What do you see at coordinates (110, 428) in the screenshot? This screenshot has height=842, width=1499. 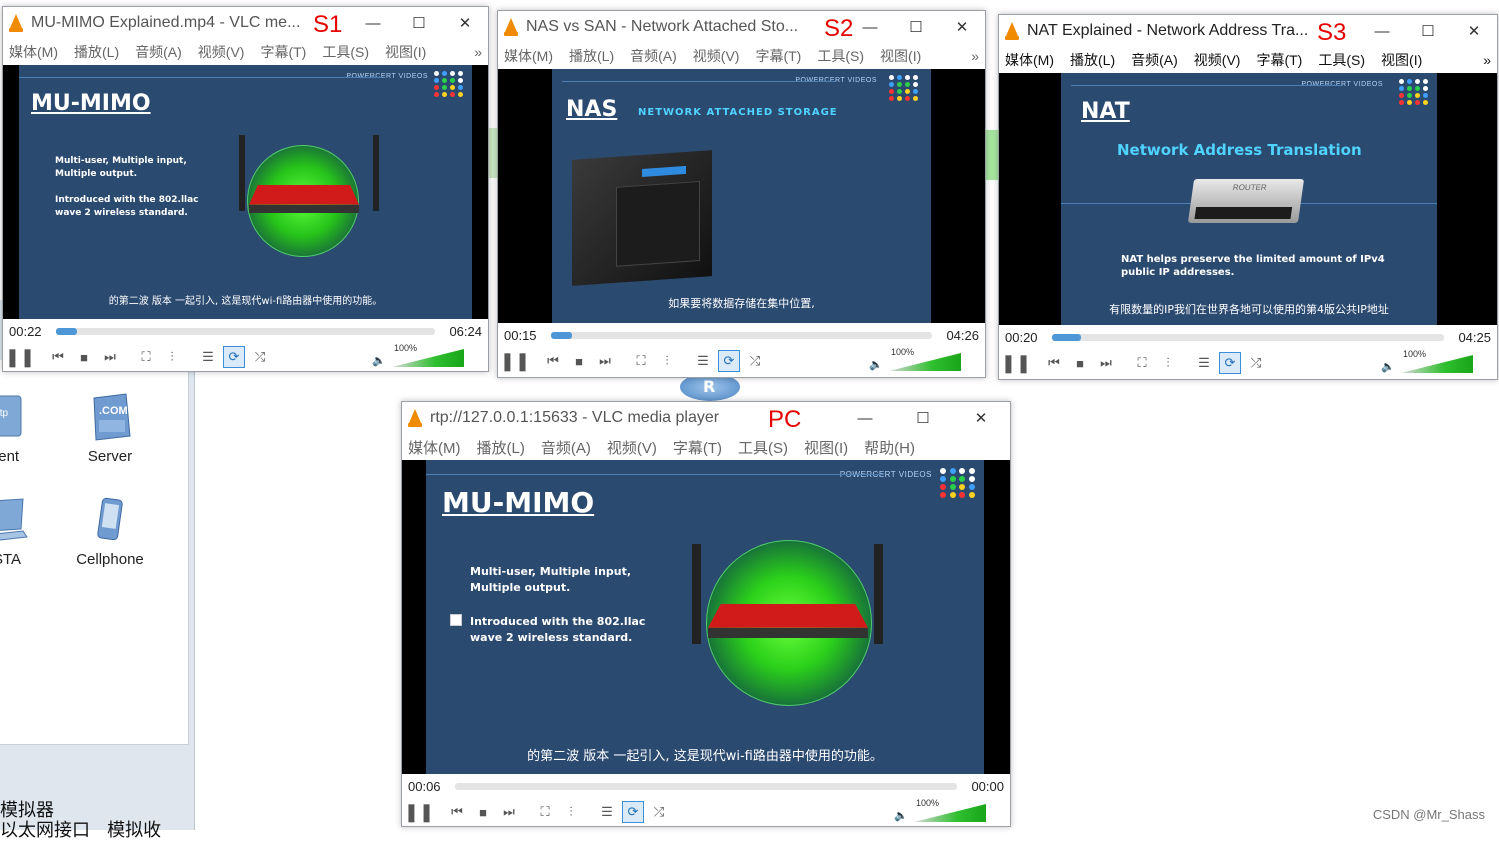 I see `device-server: .COM Server` at bounding box center [110, 428].